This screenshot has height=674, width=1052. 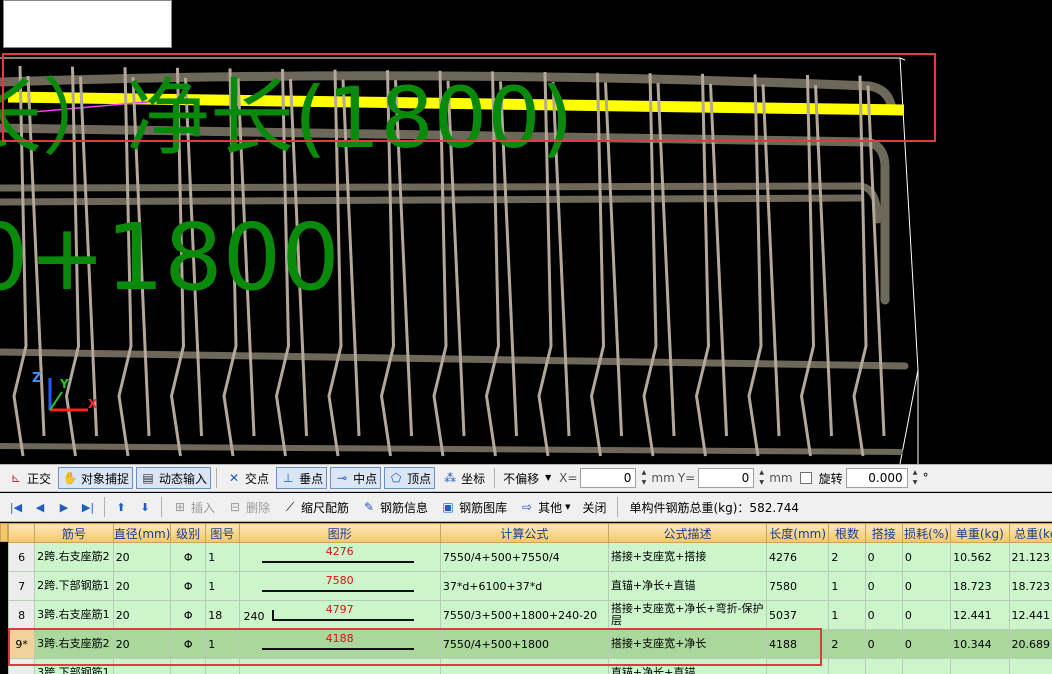 I want to click on coordinate-snap-button: ⁂ 坐标, so click(x=463, y=478).